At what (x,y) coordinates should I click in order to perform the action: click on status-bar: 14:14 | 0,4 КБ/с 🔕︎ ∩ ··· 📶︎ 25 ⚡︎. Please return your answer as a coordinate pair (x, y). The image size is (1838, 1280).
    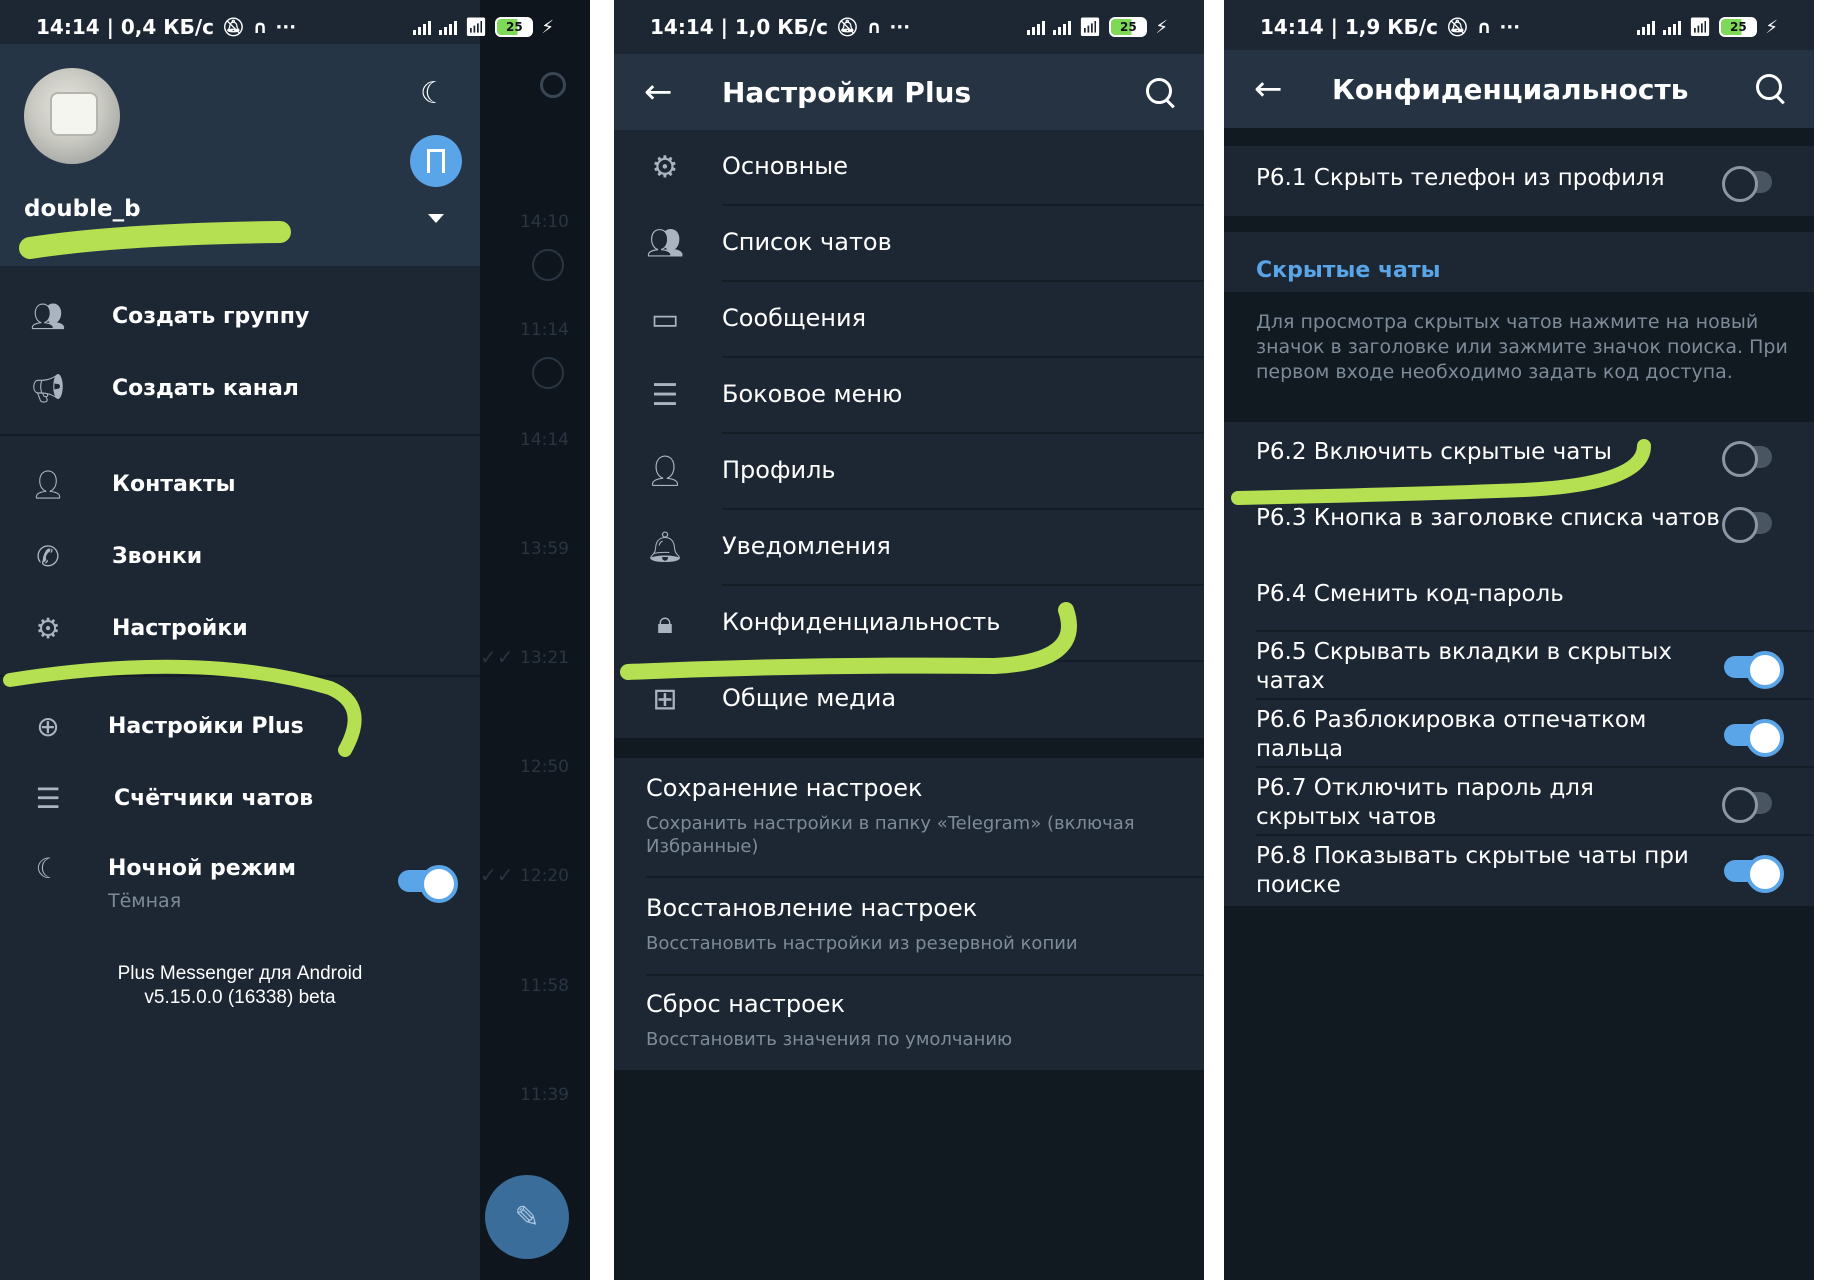
    Looking at the image, I should click on (295, 27).